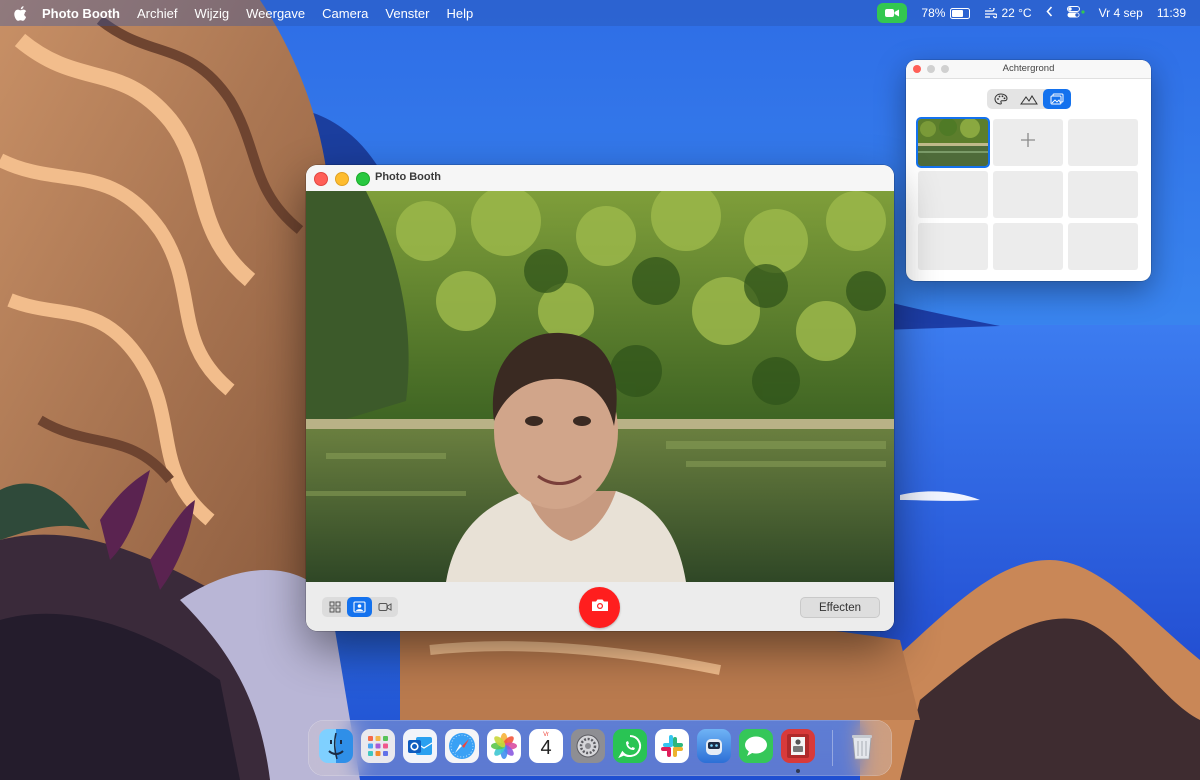 This screenshot has width=1200, height=780. Describe the element at coordinates (1171, 13) in the screenshot. I see `menubar-time: 11:39` at that location.